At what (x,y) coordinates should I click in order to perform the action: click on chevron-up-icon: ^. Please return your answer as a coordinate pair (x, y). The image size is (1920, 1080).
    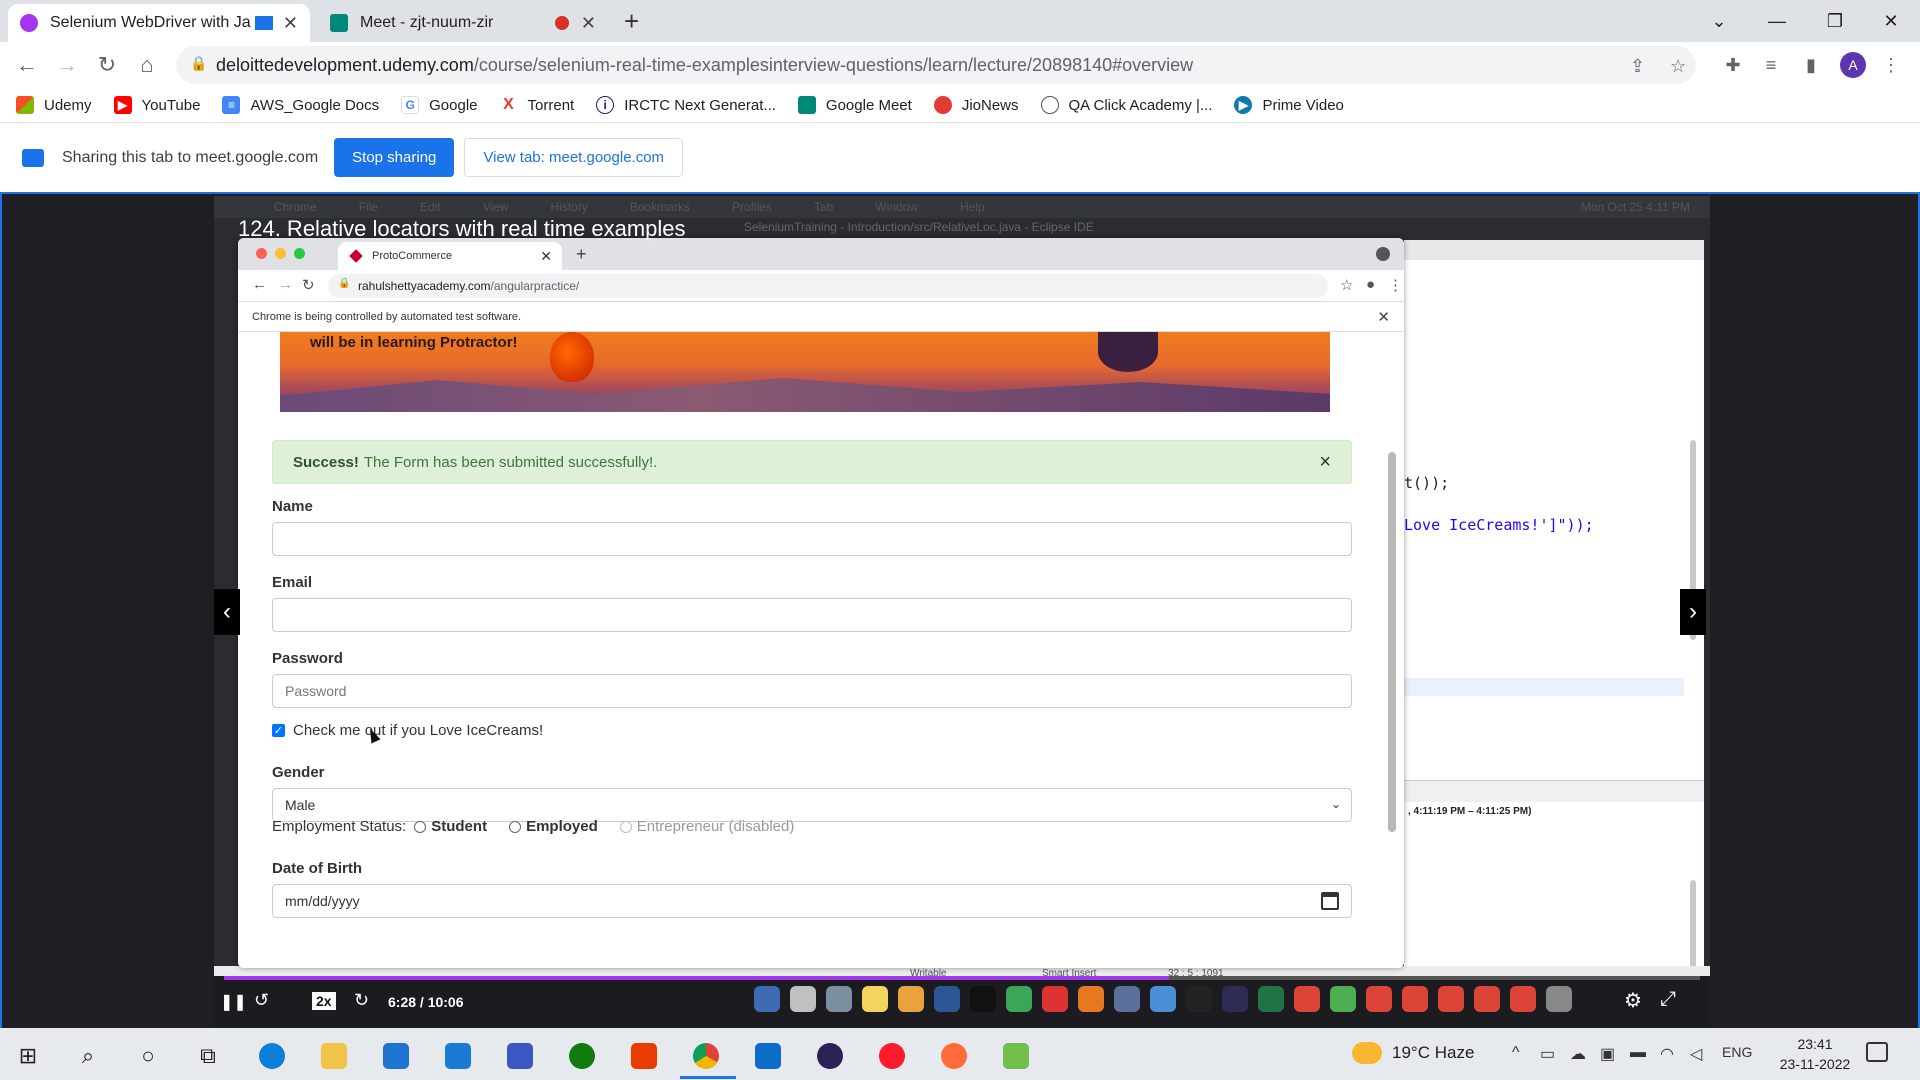
    Looking at the image, I should click on (1516, 1053).